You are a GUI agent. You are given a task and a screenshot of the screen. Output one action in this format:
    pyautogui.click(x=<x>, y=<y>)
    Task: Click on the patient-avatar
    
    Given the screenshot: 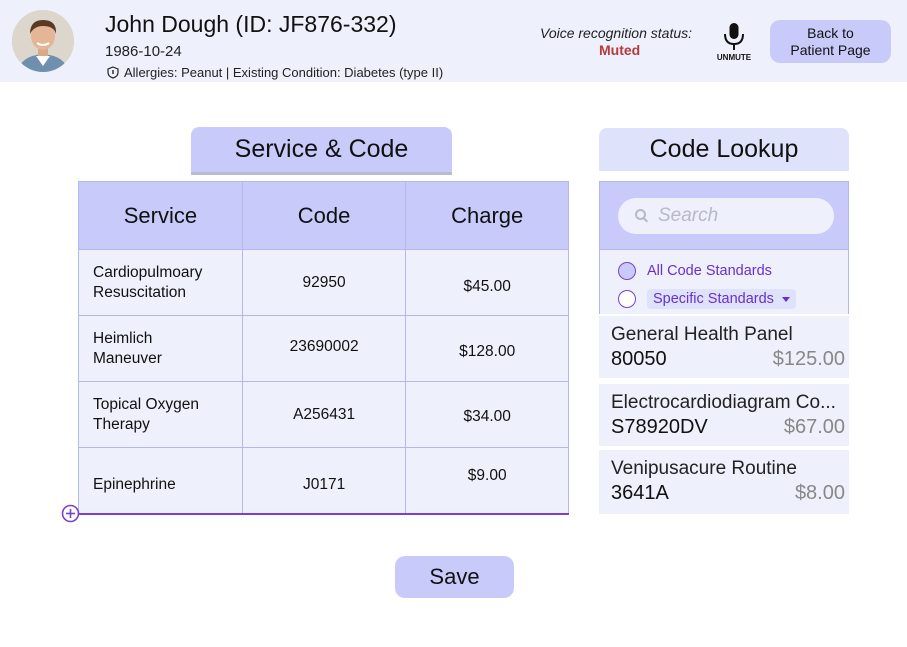 What is the action you would take?
    pyautogui.click(x=43, y=41)
    